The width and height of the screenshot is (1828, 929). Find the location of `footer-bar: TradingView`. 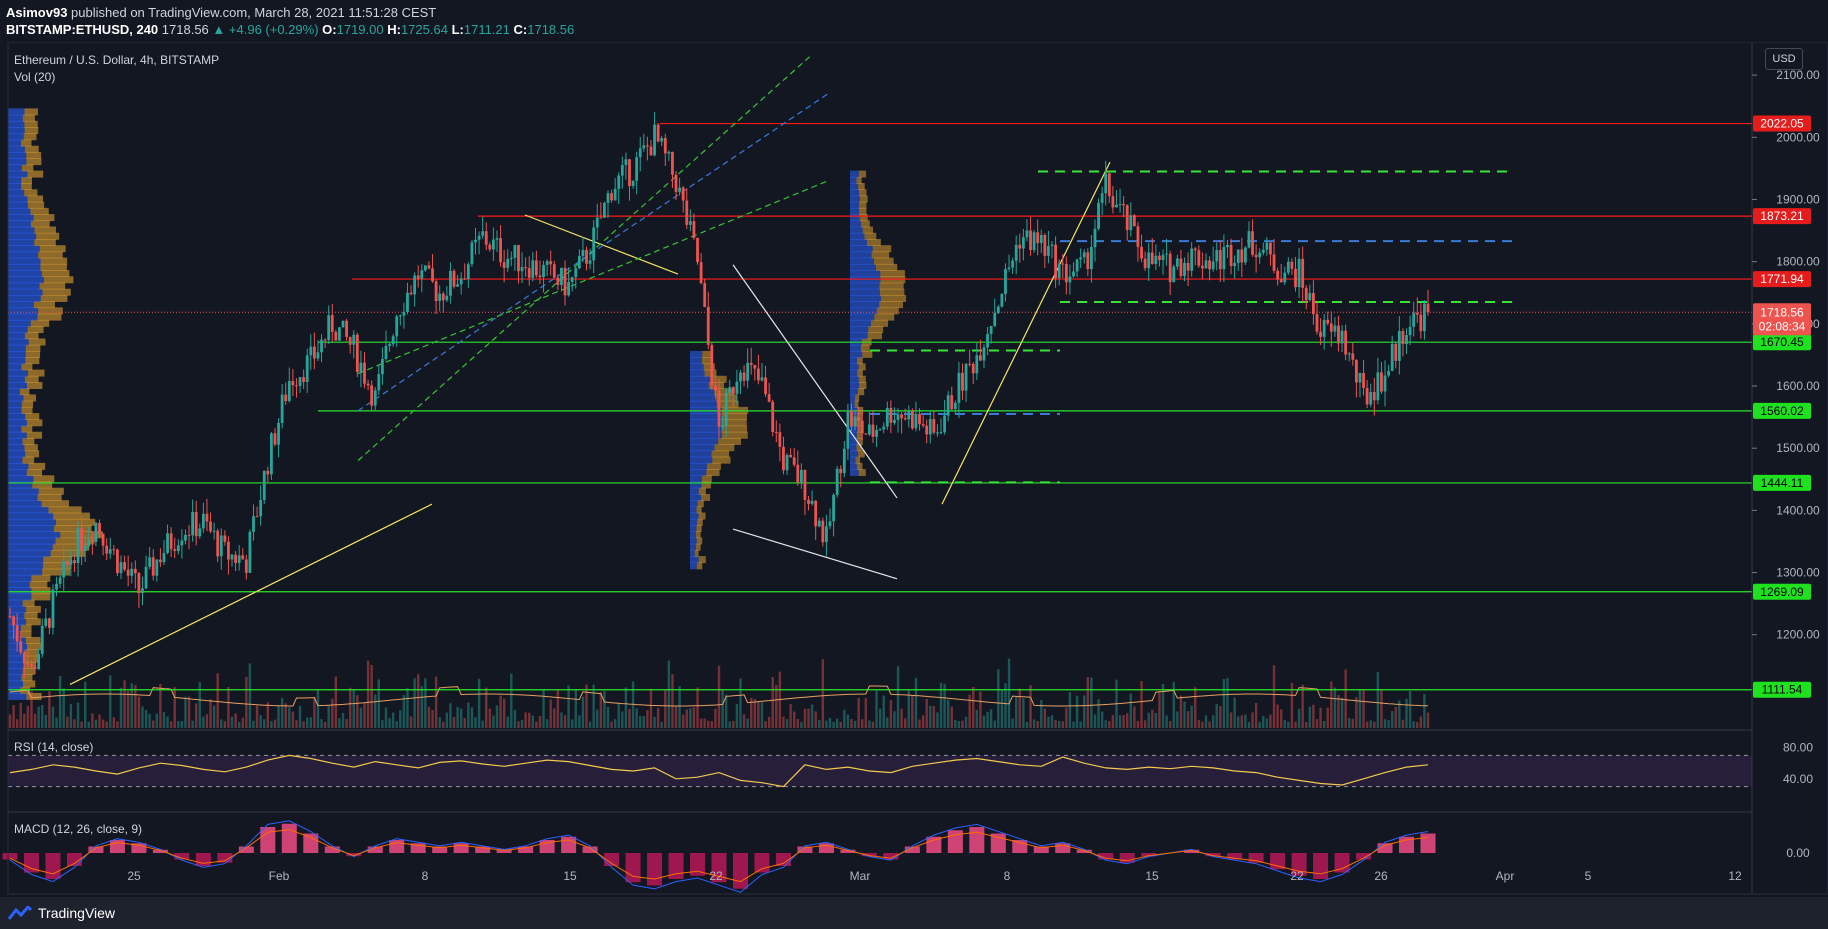

footer-bar: TradingView is located at coordinates (914, 913).